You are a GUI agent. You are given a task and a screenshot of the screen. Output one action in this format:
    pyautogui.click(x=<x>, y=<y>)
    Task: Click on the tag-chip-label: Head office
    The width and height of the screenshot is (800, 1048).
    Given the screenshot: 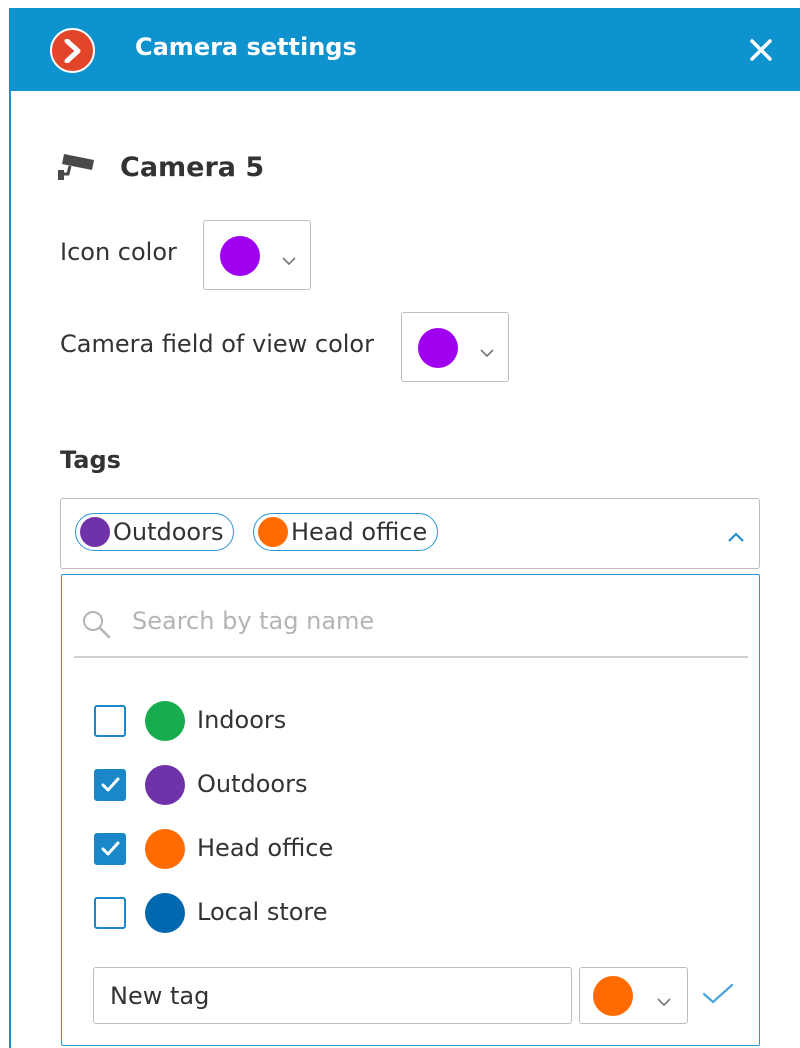 What is the action you would take?
    pyautogui.click(x=359, y=532)
    